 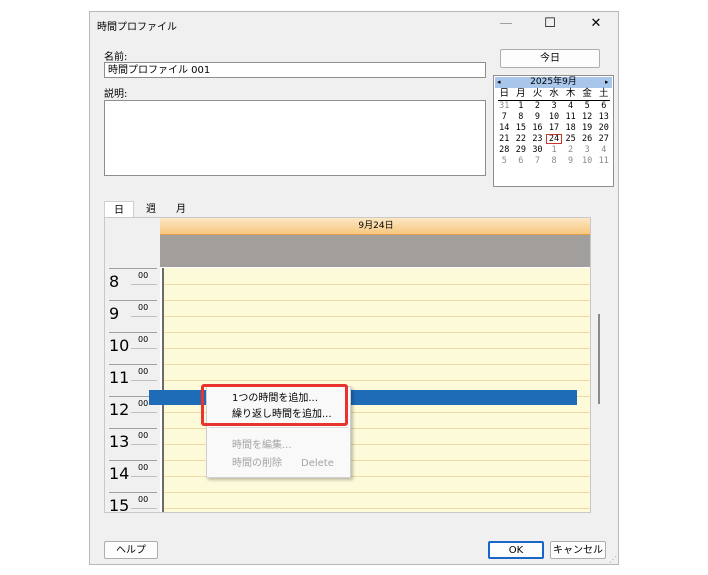 I want to click on menu-shortcut-delete: Delete, so click(x=317, y=463).